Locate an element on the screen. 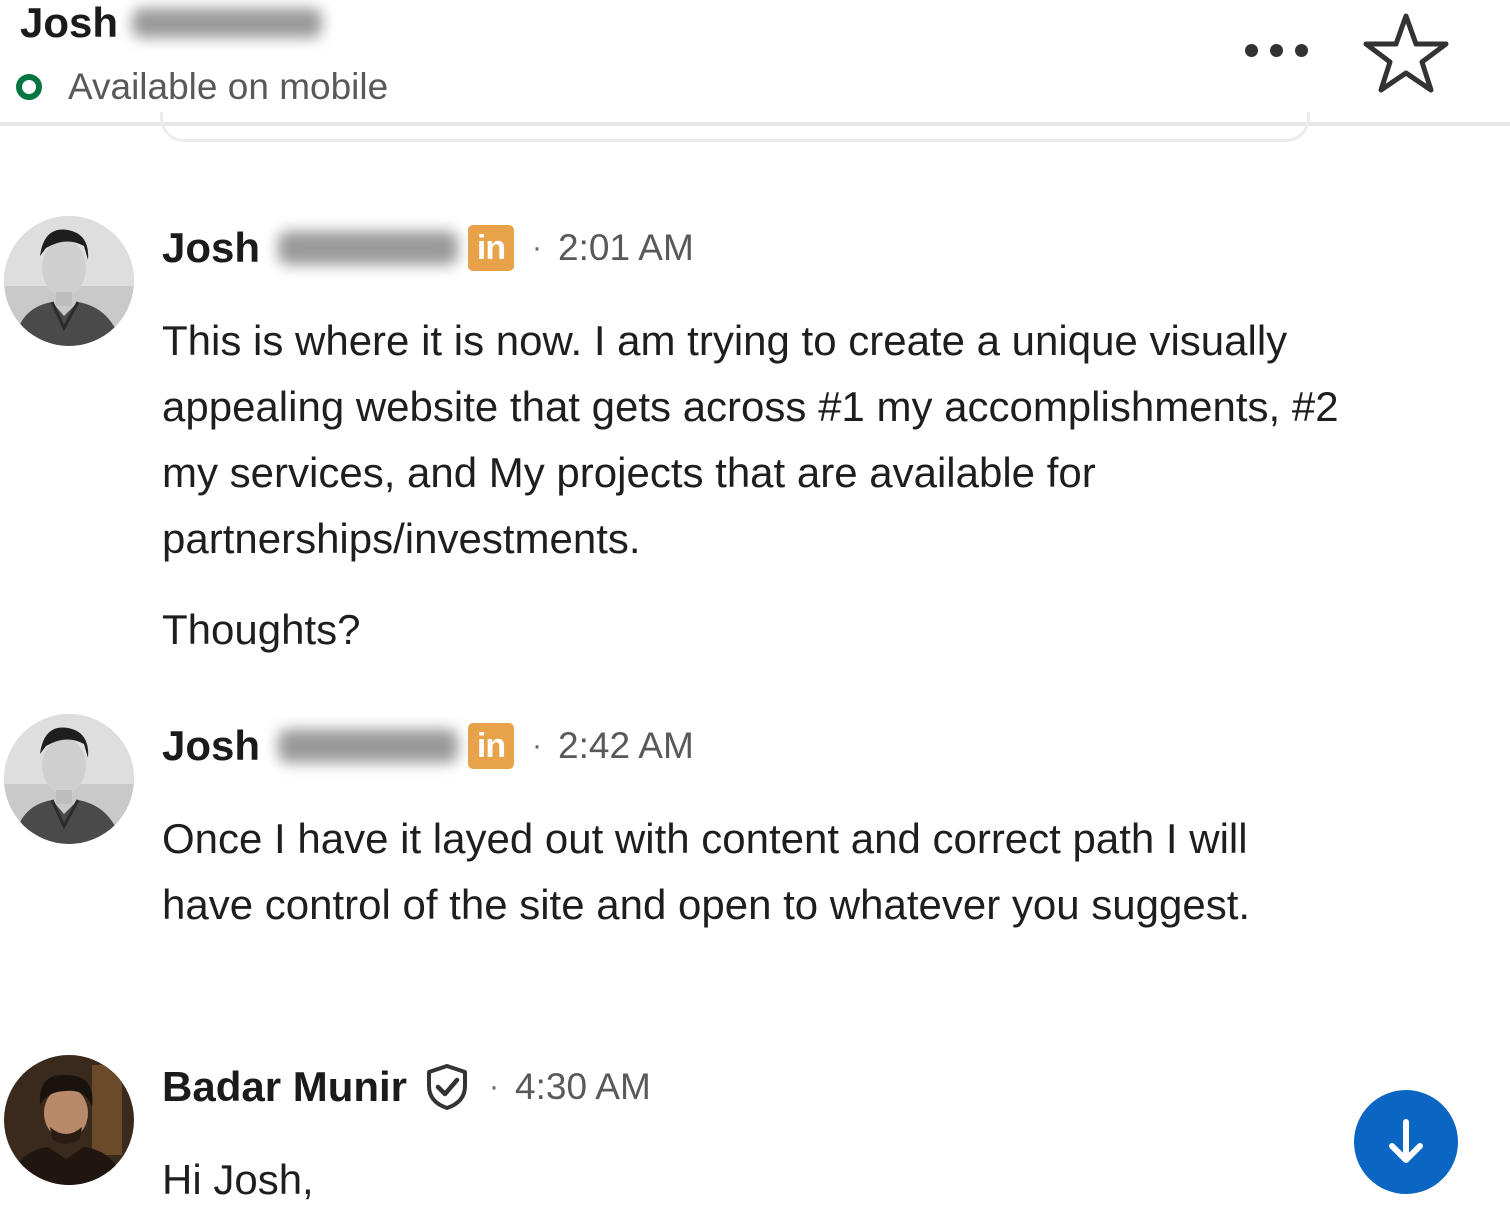  message-header: Josh in · 2:01 AM is located at coordinates (428, 248).